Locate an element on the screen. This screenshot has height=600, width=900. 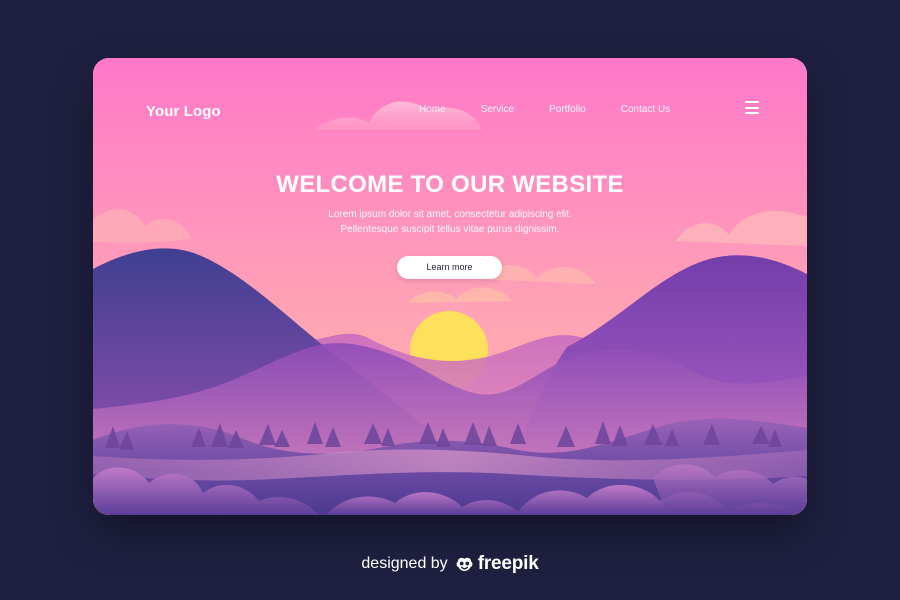
nav-portfolio-link: Portfolio is located at coordinates (567, 110).